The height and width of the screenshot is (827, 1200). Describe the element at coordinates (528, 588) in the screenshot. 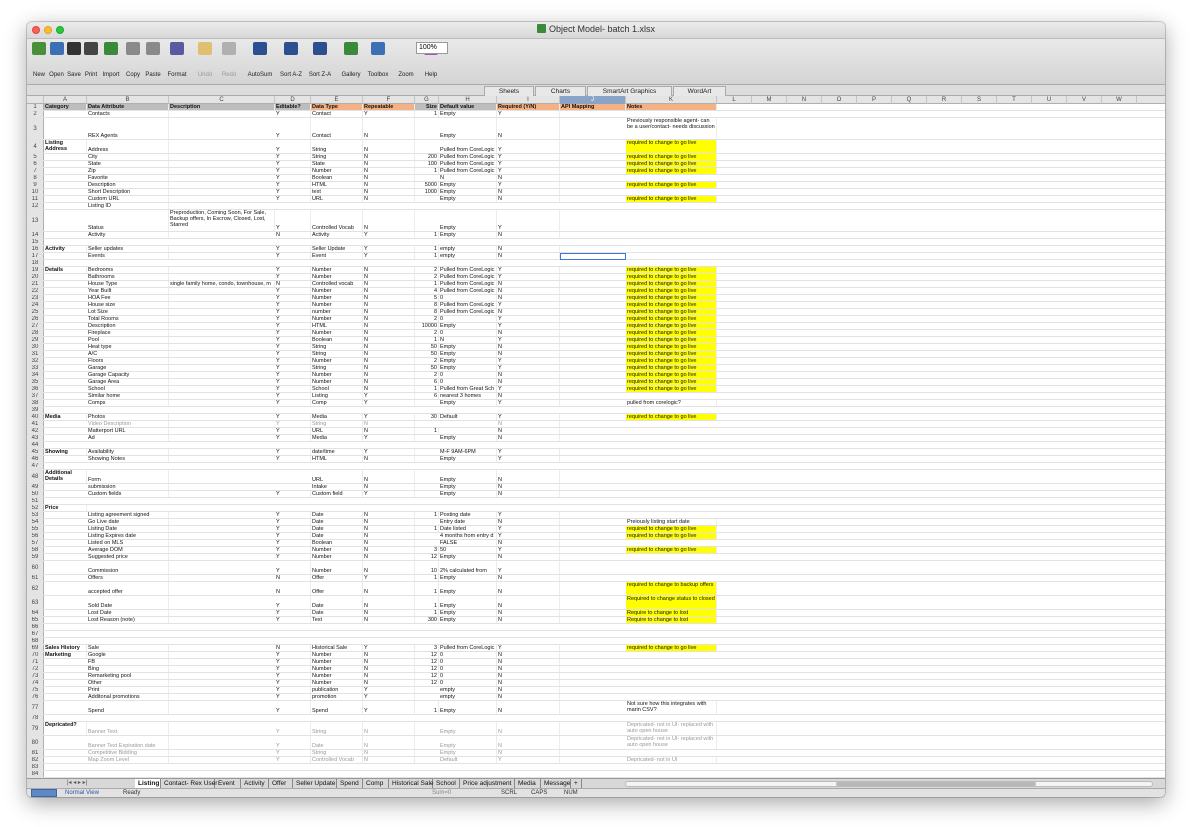

I see `cell-i-62: N` at that location.